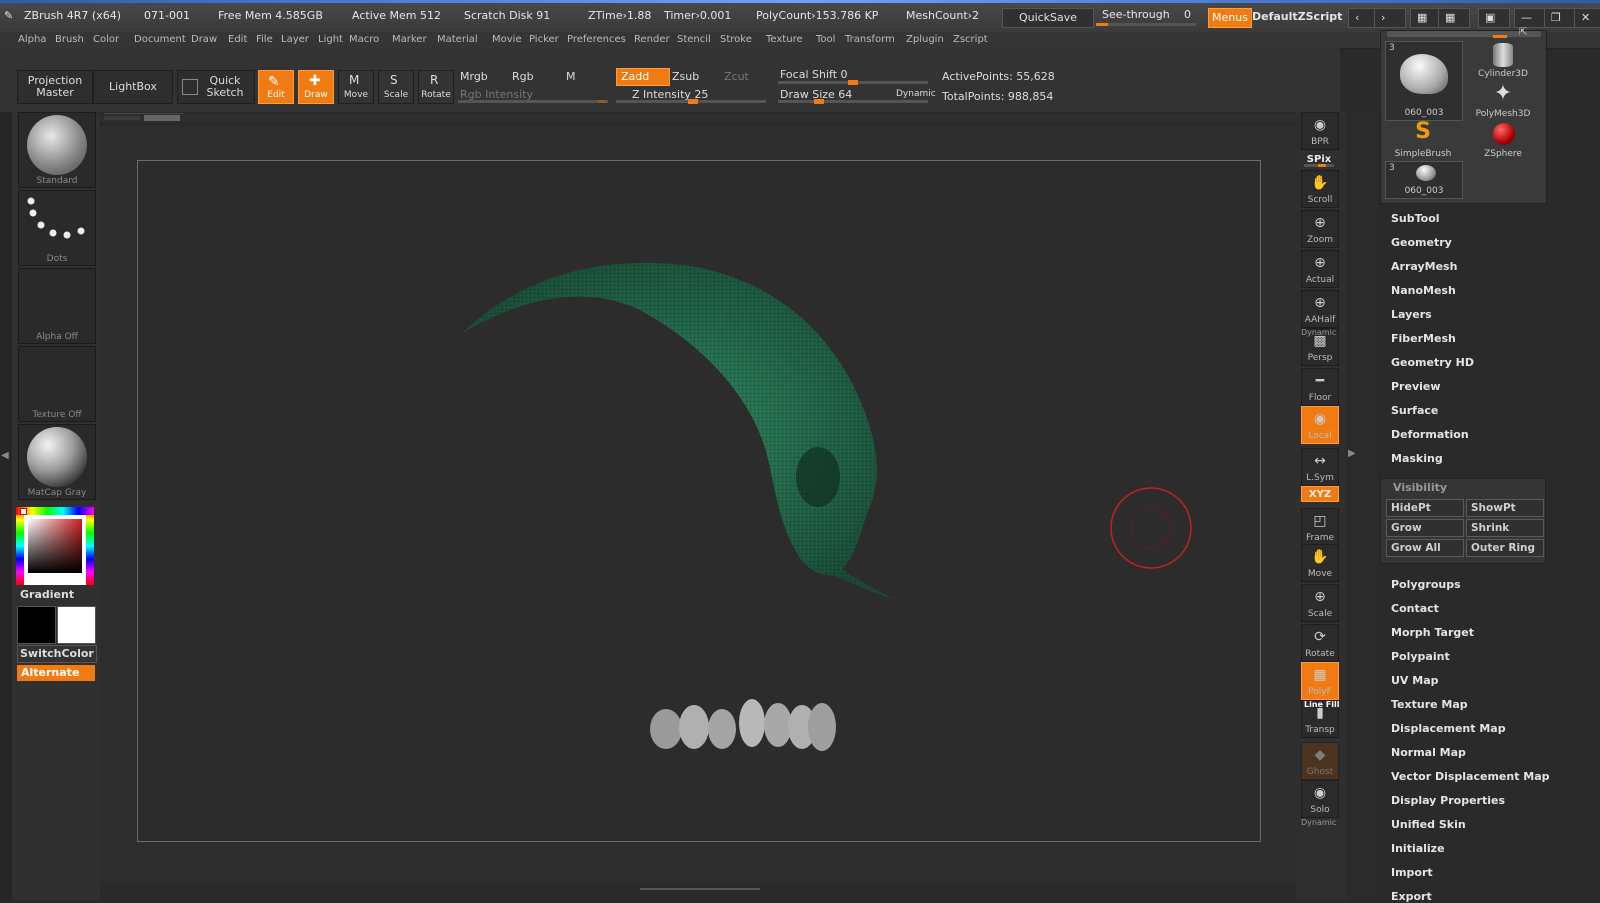 Image resolution: width=1600 pixels, height=903 pixels. What do you see at coordinates (1432, 362) in the screenshot?
I see `tool-submenu-geometry-hd: Geometry HD` at bounding box center [1432, 362].